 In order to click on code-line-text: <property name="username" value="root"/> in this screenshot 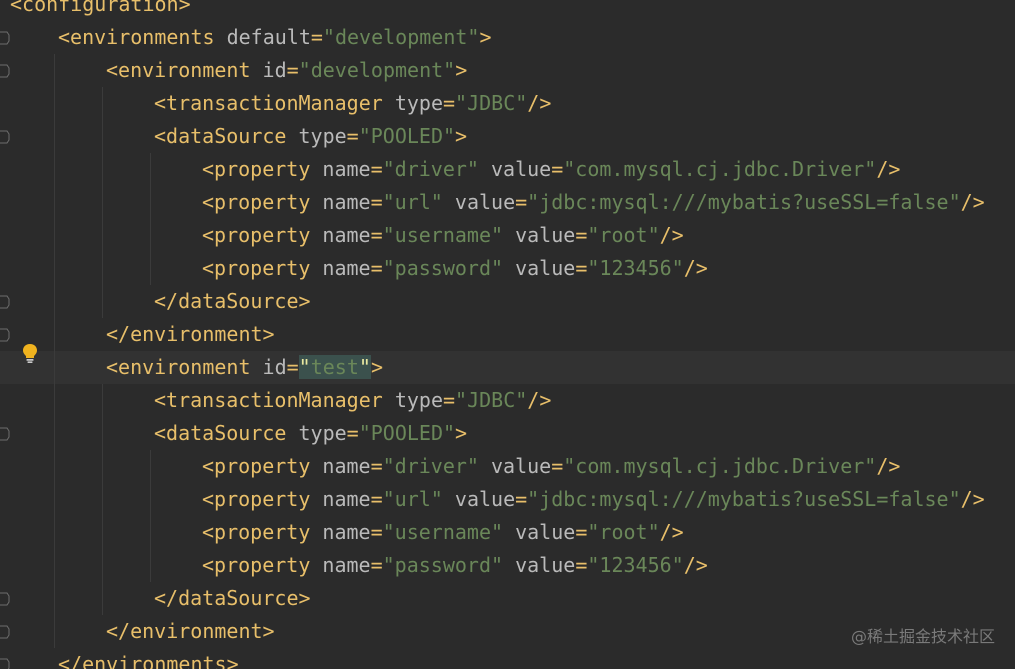, I will do `click(443, 532)`.